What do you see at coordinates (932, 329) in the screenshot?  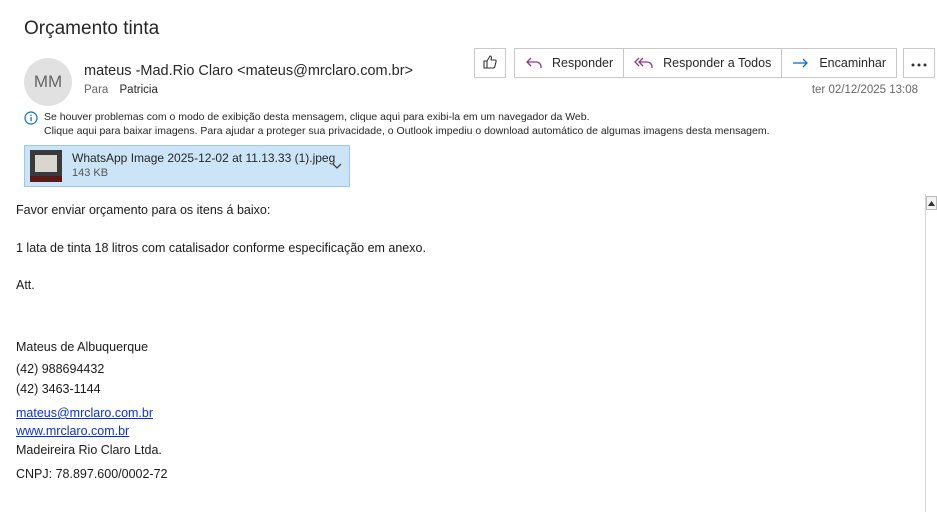 I see `scroll-thumb` at bounding box center [932, 329].